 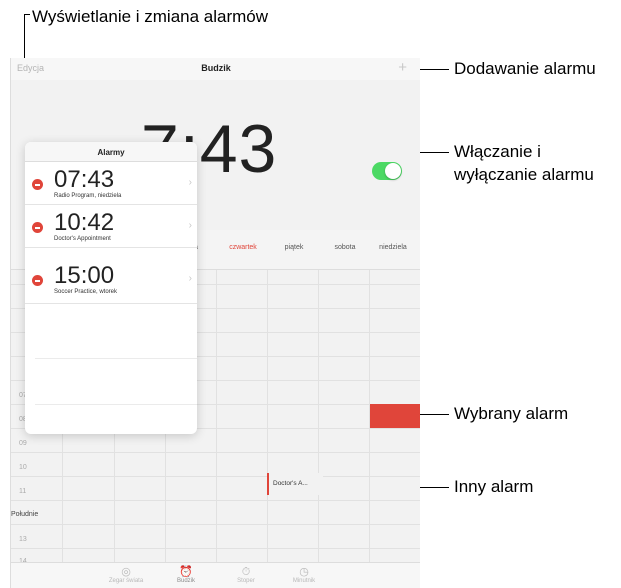 I want to click on callout-toggle-line2: wyłączanie alarmu, so click(x=524, y=174).